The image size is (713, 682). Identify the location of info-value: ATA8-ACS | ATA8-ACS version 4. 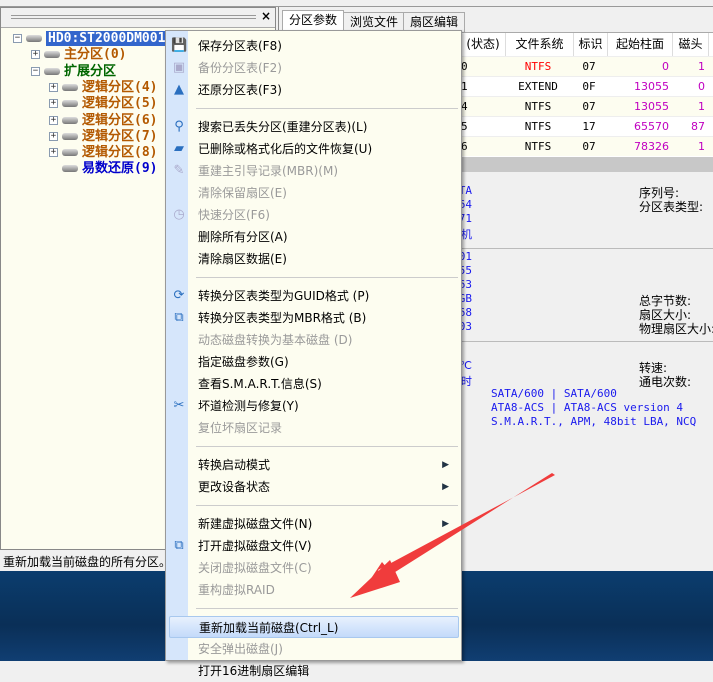
(587, 407).